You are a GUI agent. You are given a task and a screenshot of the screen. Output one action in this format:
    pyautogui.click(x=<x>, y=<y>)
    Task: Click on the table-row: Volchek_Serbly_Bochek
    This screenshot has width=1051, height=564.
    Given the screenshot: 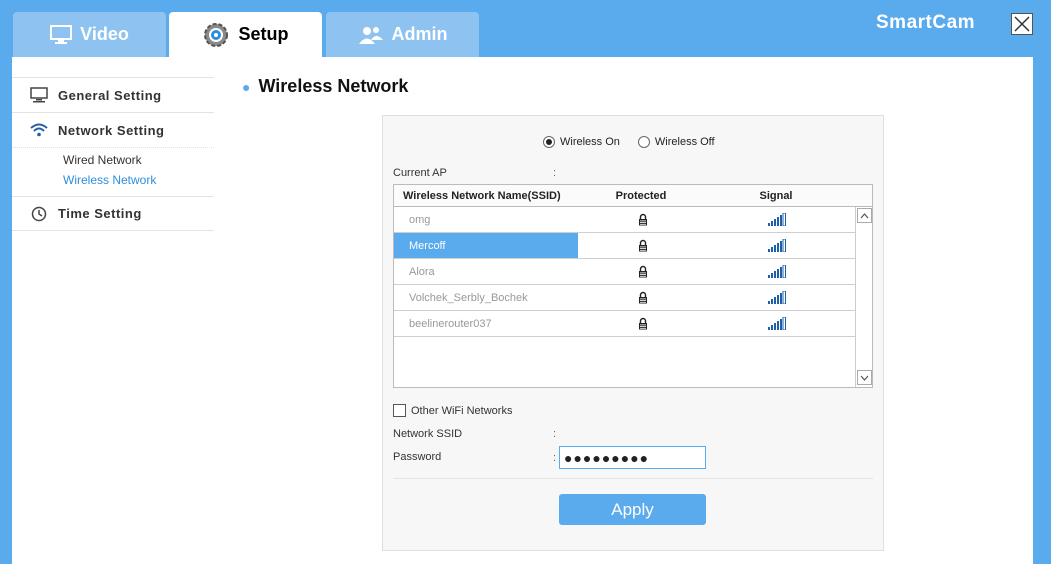 What is the action you would take?
    pyautogui.click(x=625, y=298)
    